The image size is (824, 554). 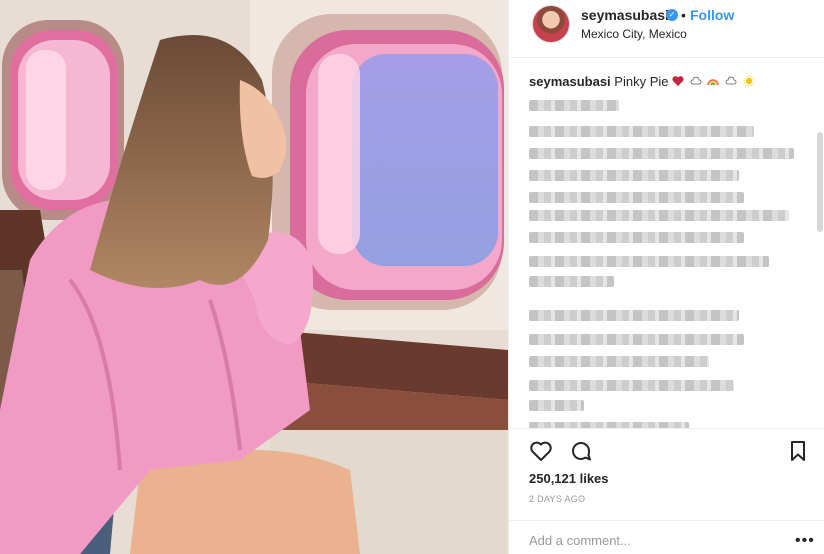 What do you see at coordinates (805, 541) in the screenshot?
I see `more-options-icon: •••` at bounding box center [805, 541].